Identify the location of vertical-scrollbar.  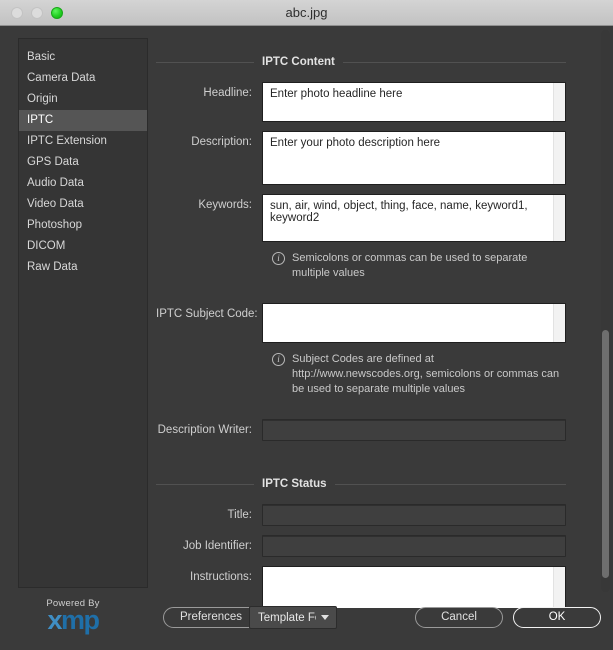
(605, 311).